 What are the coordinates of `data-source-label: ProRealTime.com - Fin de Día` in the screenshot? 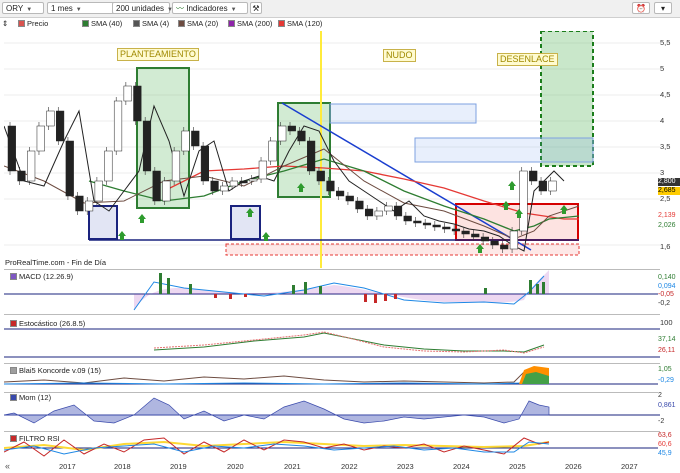 It's located at (56, 262).